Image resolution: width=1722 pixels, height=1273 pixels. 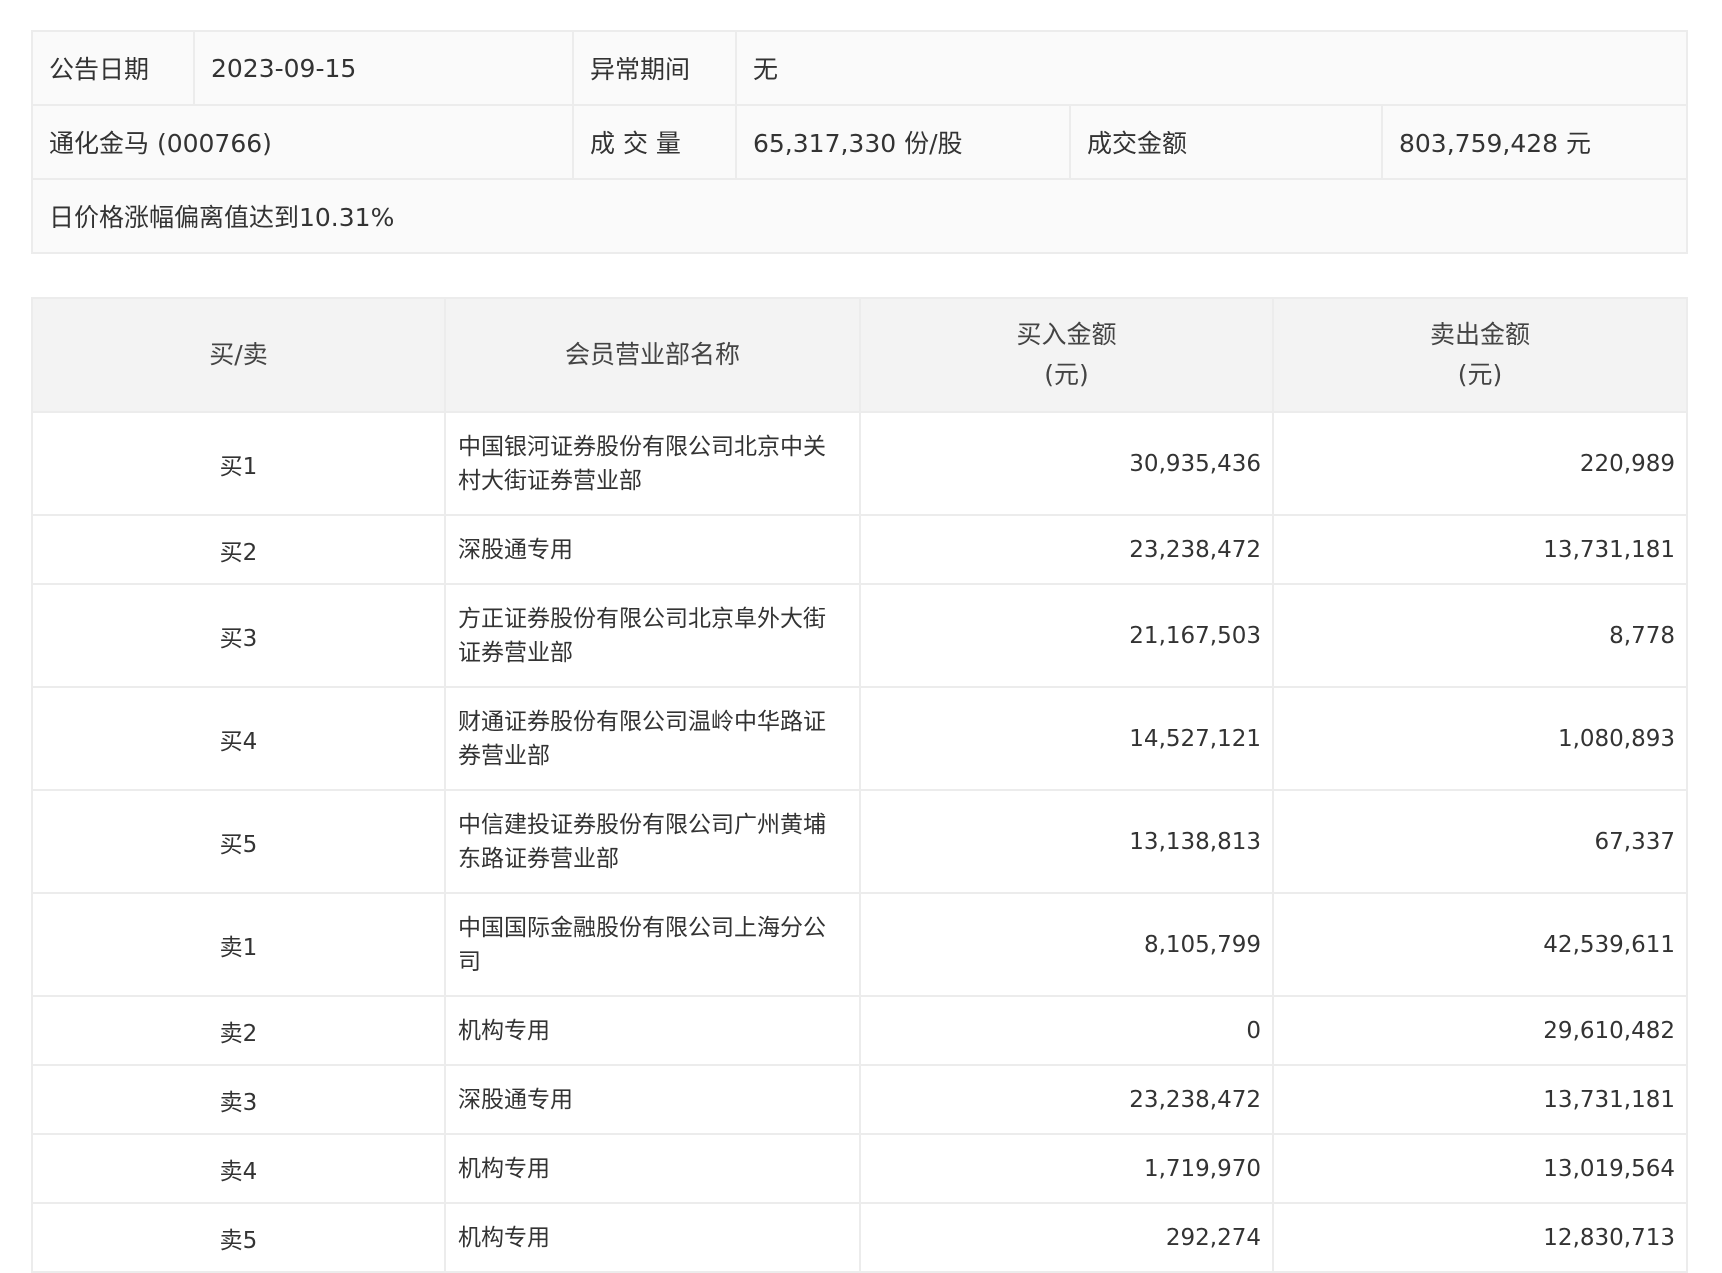 I want to click on table-row: 卖2 机构专用 0 29,610,482, so click(x=859, y=1030).